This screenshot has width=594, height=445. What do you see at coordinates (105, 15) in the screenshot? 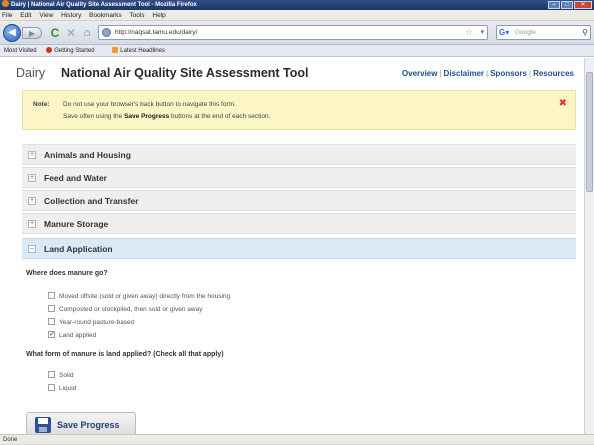
I see `menu-bookmarks: Bookmarks` at bounding box center [105, 15].